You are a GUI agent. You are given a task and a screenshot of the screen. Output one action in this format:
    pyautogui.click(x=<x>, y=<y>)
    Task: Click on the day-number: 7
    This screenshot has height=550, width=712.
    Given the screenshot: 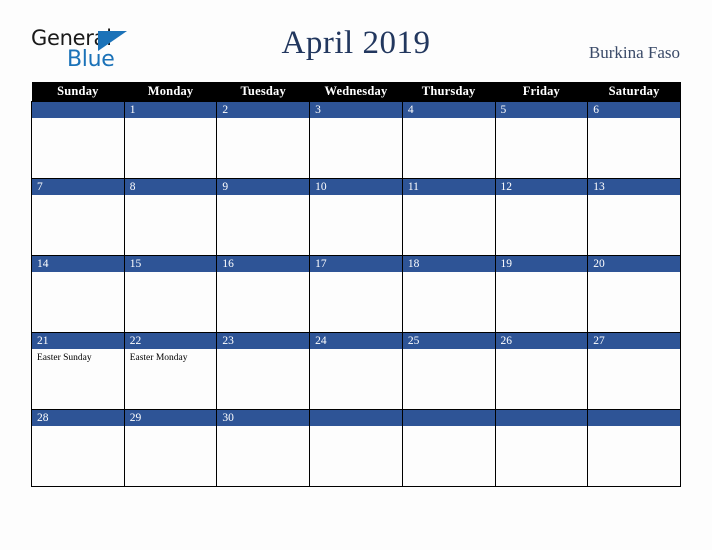 What is the action you would take?
    pyautogui.click(x=78, y=187)
    